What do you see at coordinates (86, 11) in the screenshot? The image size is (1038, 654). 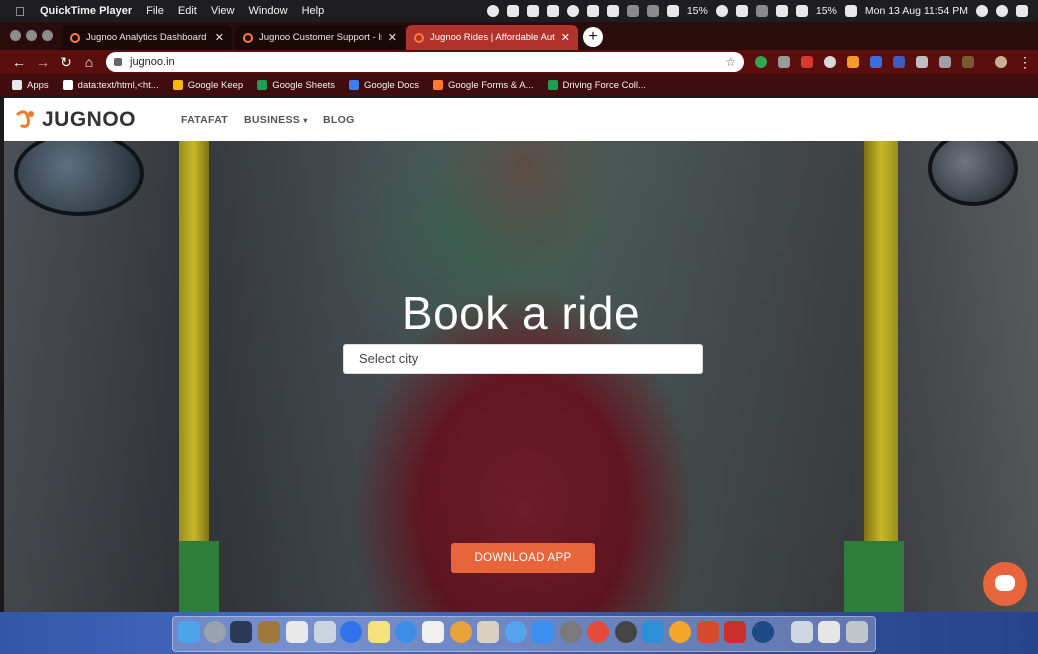 I see `menubar-app-name: QuickTime Player` at bounding box center [86, 11].